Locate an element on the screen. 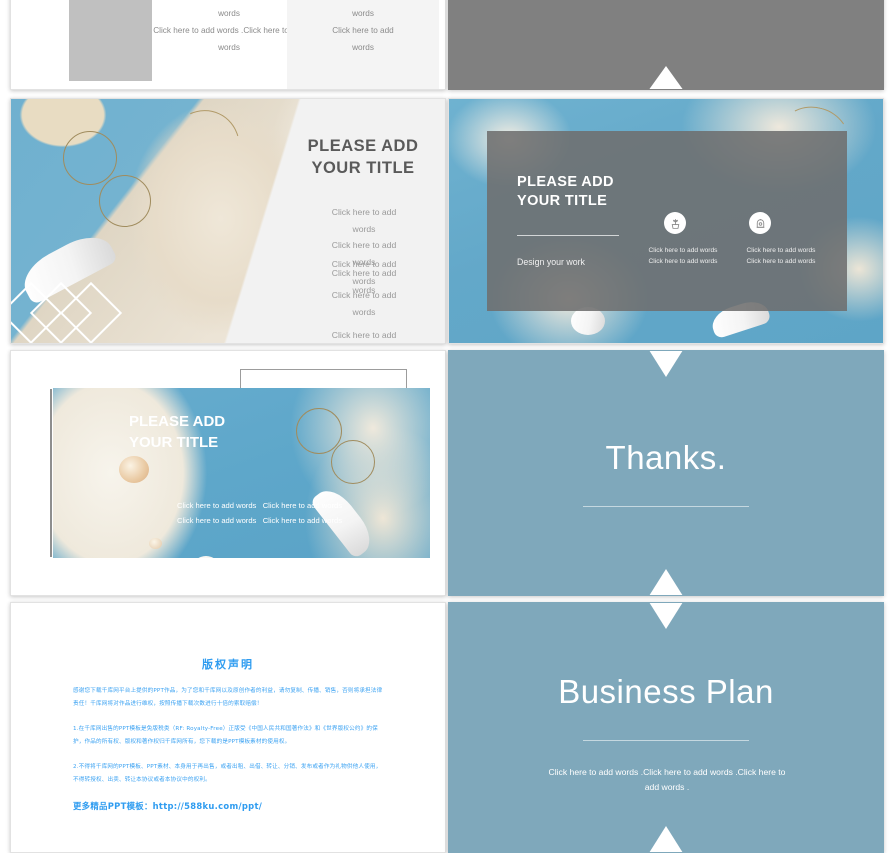 This screenshot has height=853, width=892. potted-plant-icon is located at coordinates (675, 223).